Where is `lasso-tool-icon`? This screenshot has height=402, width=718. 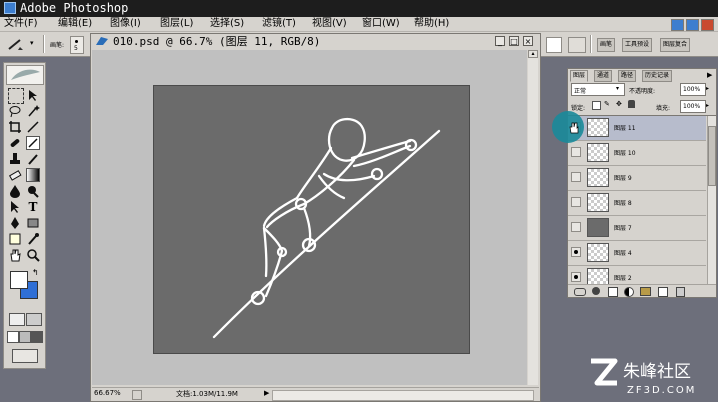 lasso-tool-icon is located at coordinates (15, 111).